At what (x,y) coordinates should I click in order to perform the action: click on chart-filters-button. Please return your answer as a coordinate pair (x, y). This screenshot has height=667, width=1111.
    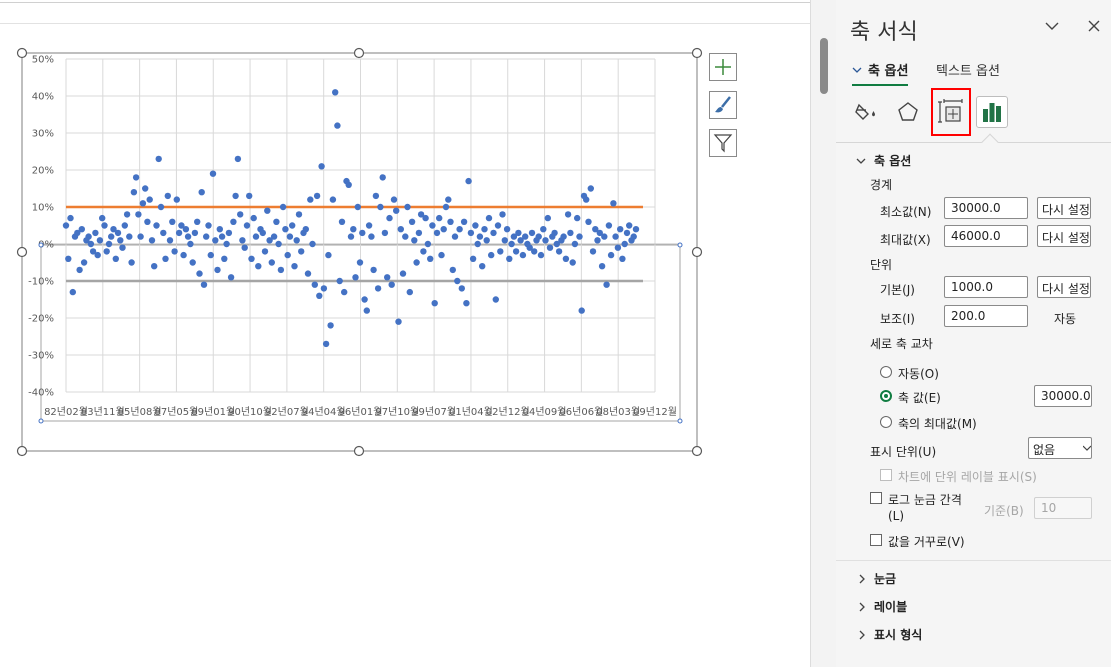
    Looking at the image, I should click on (723, 143).